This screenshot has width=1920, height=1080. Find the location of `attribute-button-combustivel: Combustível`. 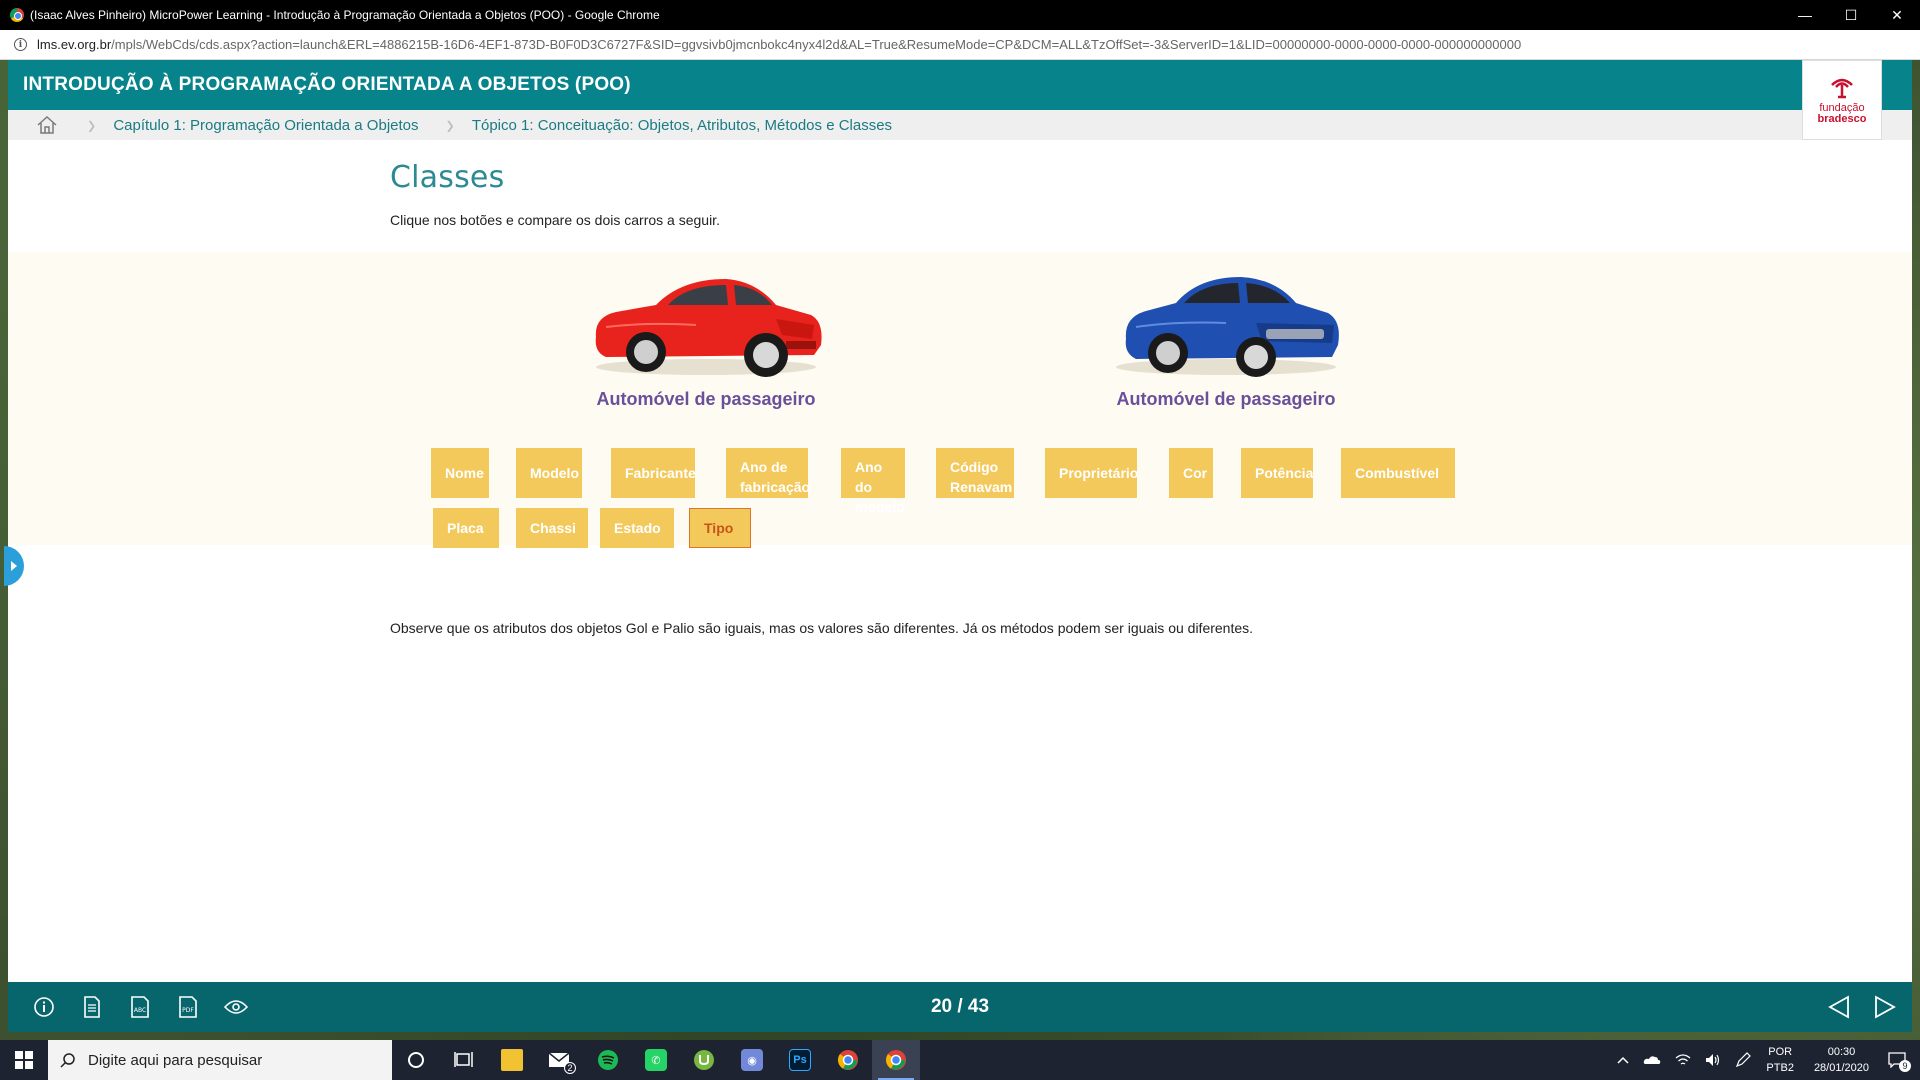

attribute-button-combustivel: Combustível is located at coordinates (1398, 473).